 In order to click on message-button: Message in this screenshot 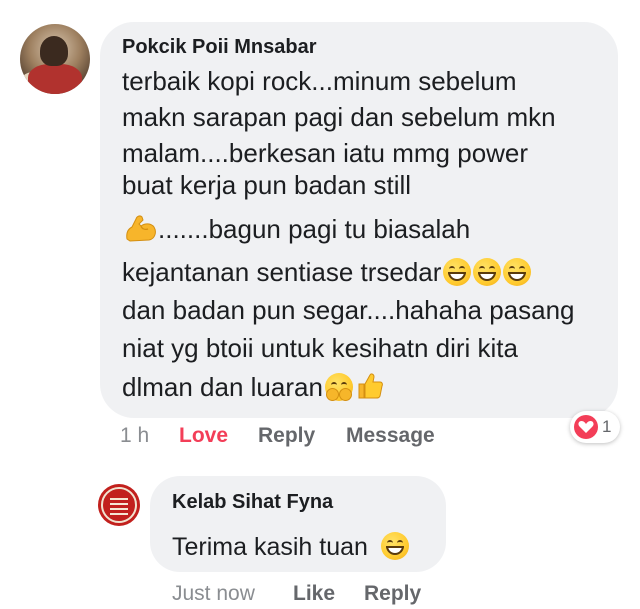, I will do `click(390, 436)`.